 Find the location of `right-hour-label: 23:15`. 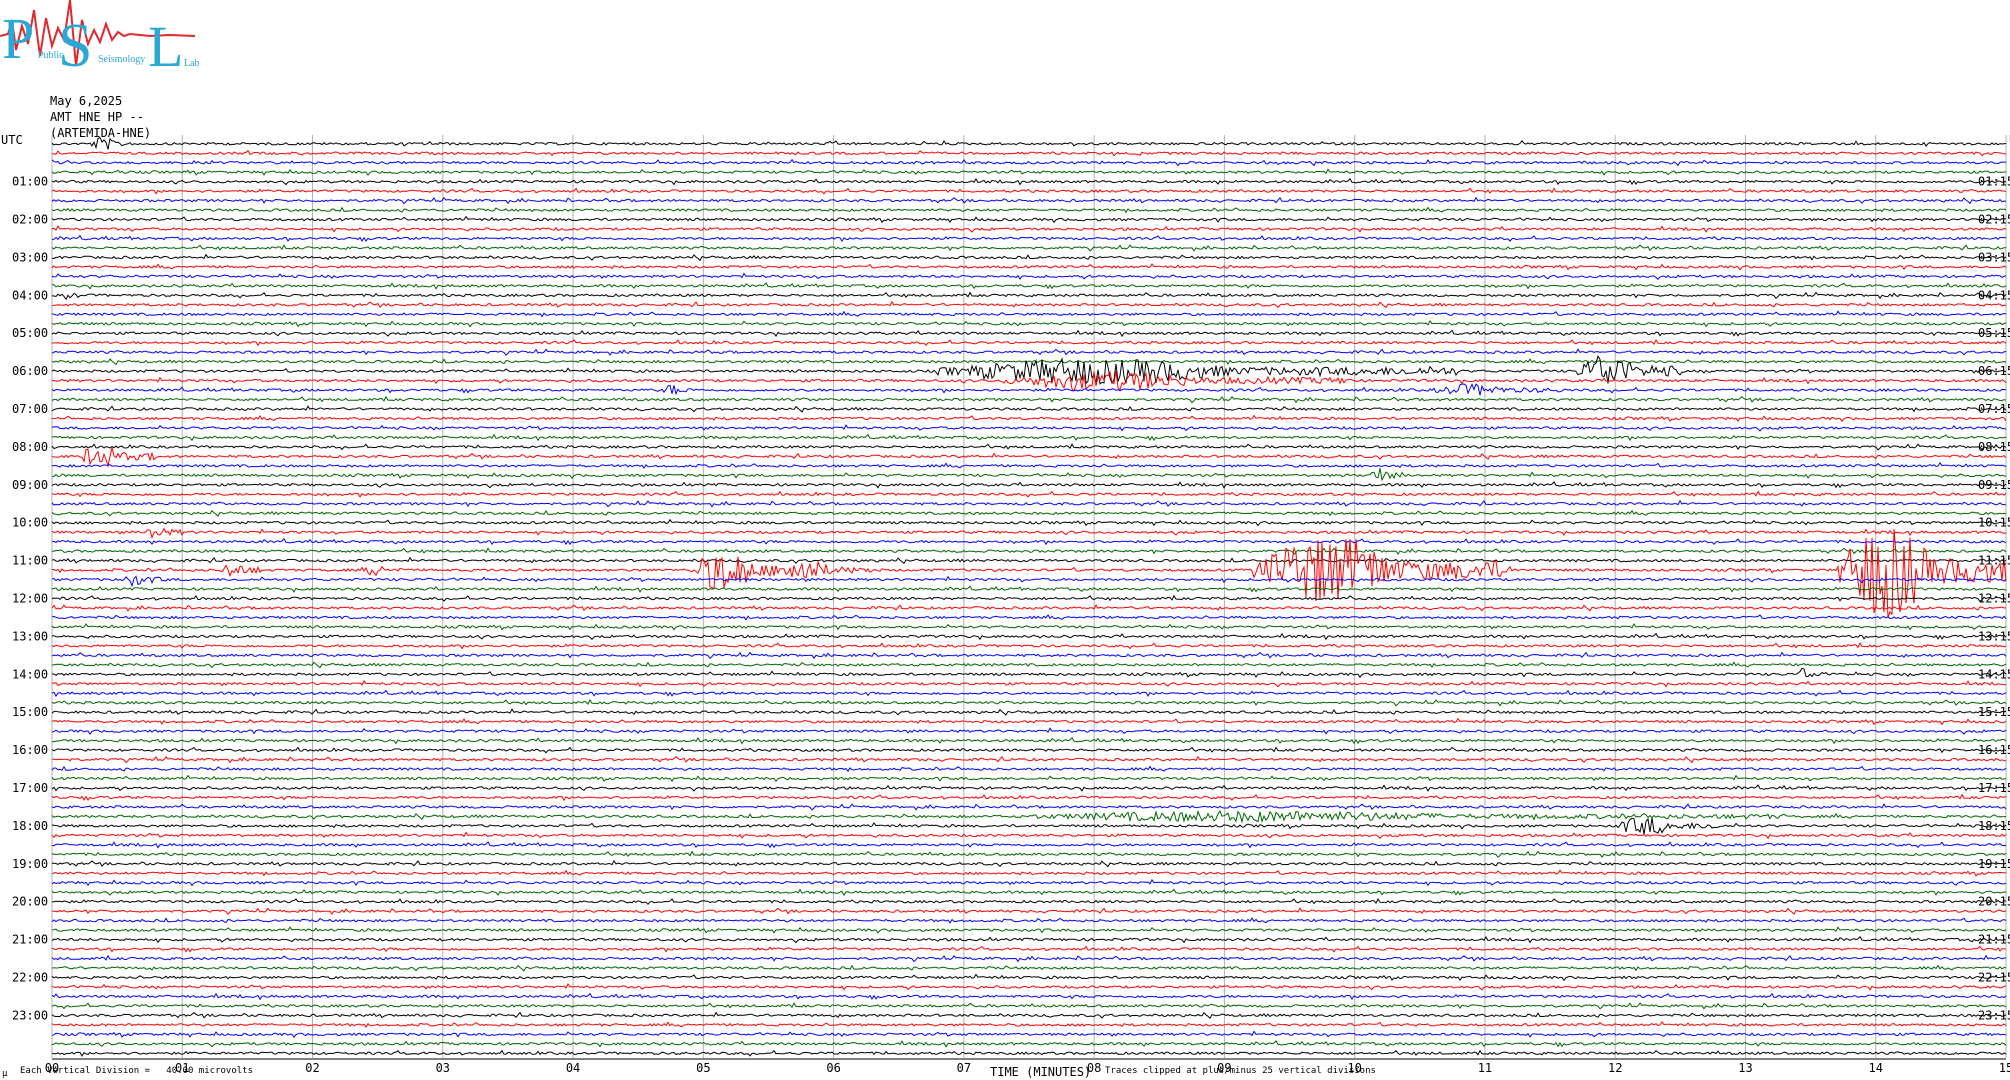

right-hour-label: 23:15 is located at coordinates (1994, 1015).